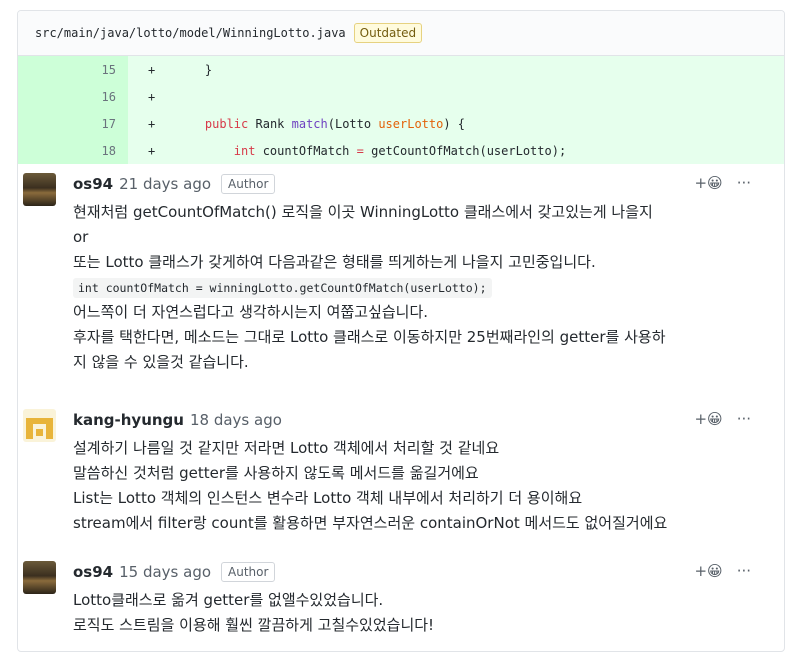  Describe the element at coordinates (208, 69) in the screenshot. I see `code-brace: }` at that location.